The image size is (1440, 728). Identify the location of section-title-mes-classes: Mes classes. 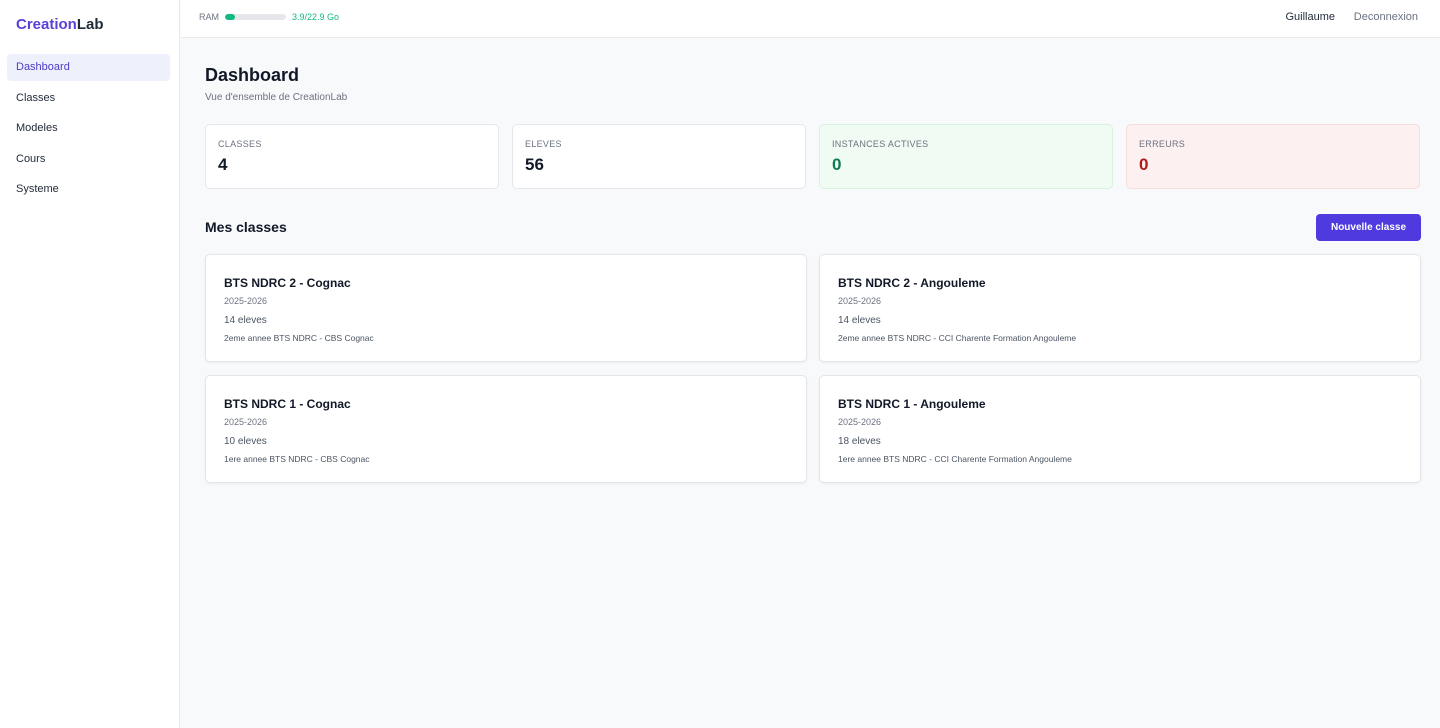
(246, 227).